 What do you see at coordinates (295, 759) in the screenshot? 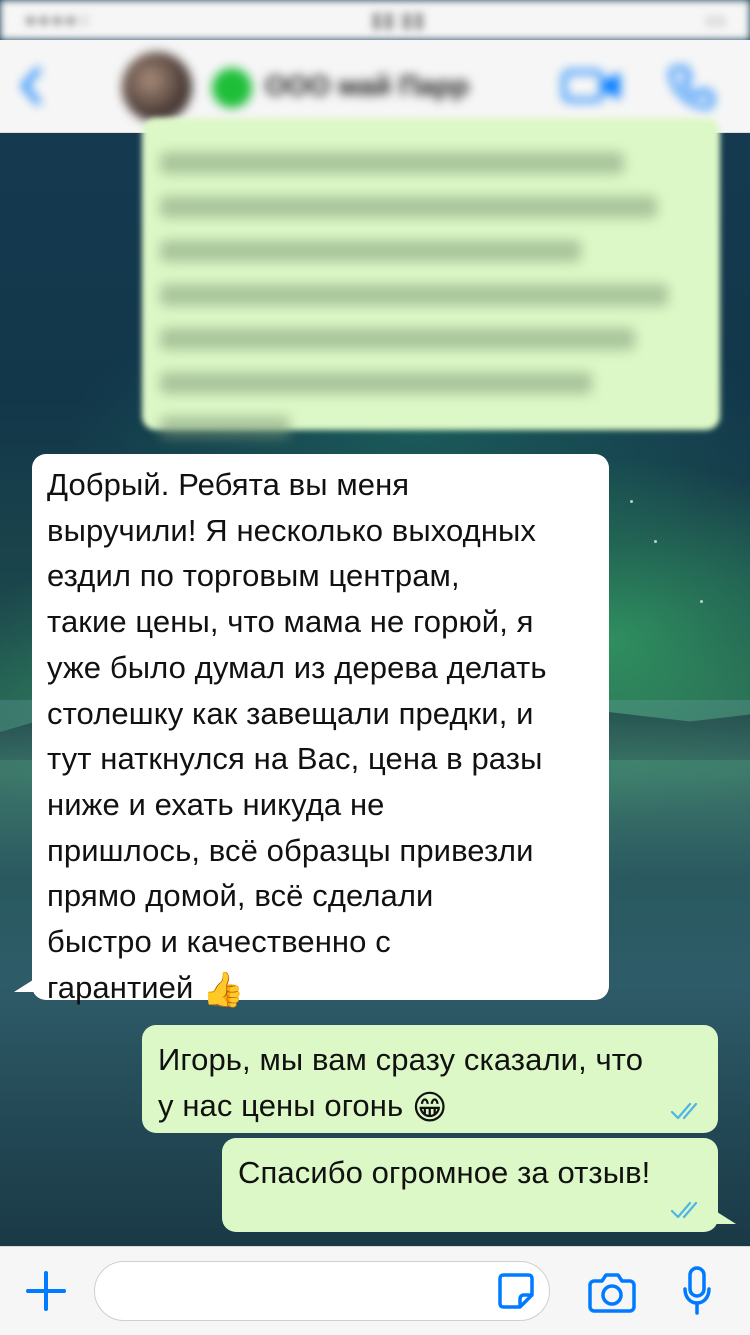
I see `message-line: тут наткнулся на Вас, цена в разы` at bounding box center [295, 759].